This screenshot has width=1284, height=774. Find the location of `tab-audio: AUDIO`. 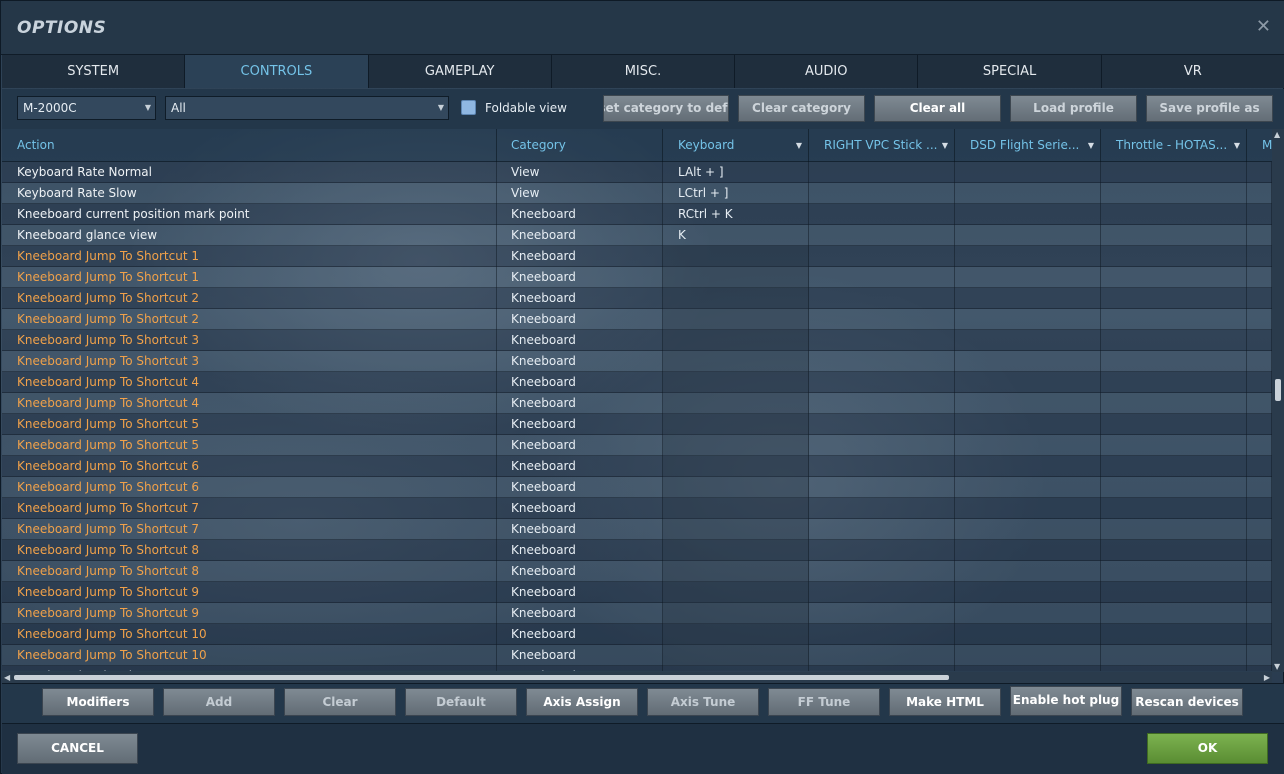

tab-audio: AUDIO is located at coordinates (827, 71).